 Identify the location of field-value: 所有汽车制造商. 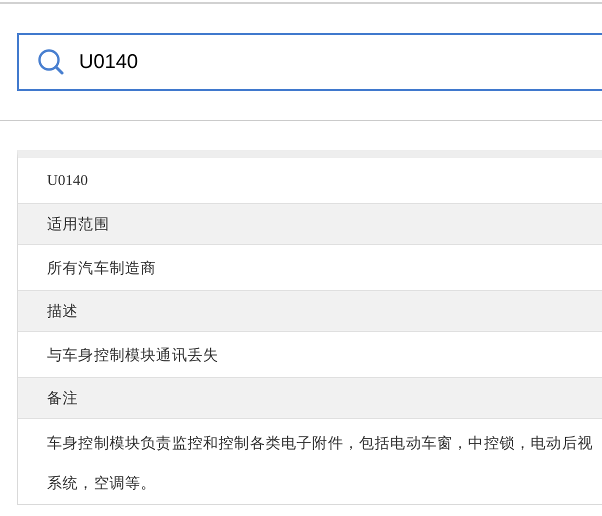
(101, 268).